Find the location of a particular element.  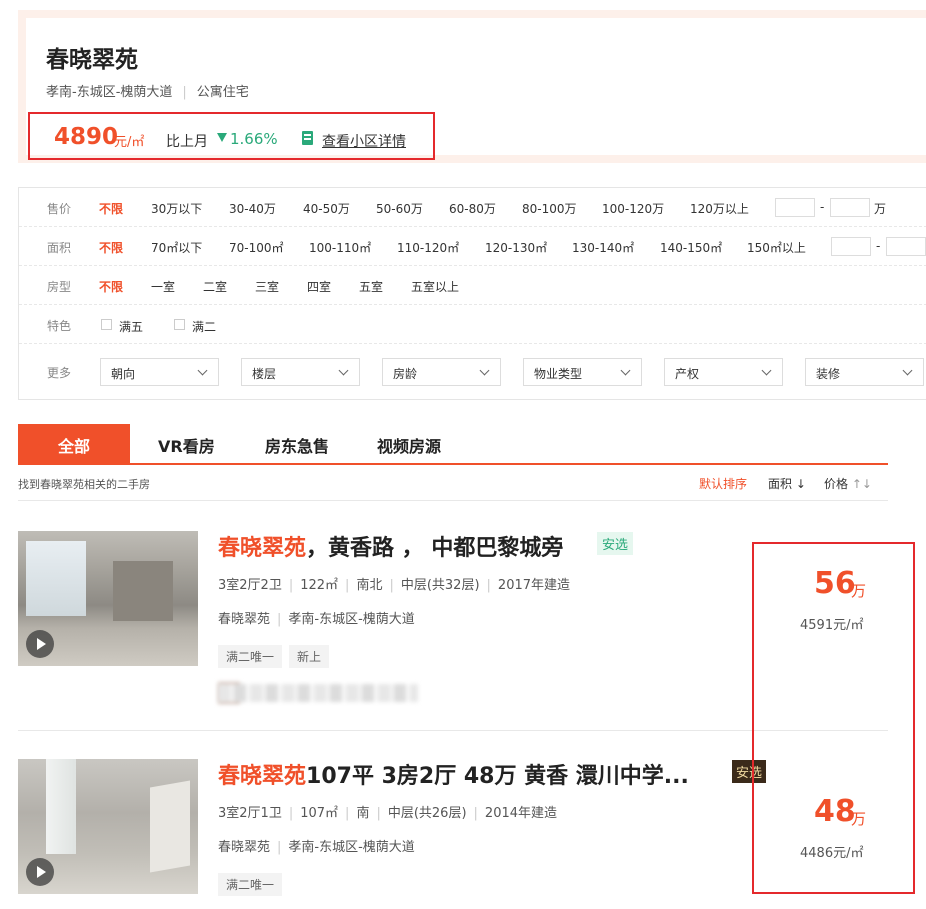

filter-row-rooms: 房型 不限 一室 二室 三室 四室 五室 五室以上 is located at coordinates (472, 285).